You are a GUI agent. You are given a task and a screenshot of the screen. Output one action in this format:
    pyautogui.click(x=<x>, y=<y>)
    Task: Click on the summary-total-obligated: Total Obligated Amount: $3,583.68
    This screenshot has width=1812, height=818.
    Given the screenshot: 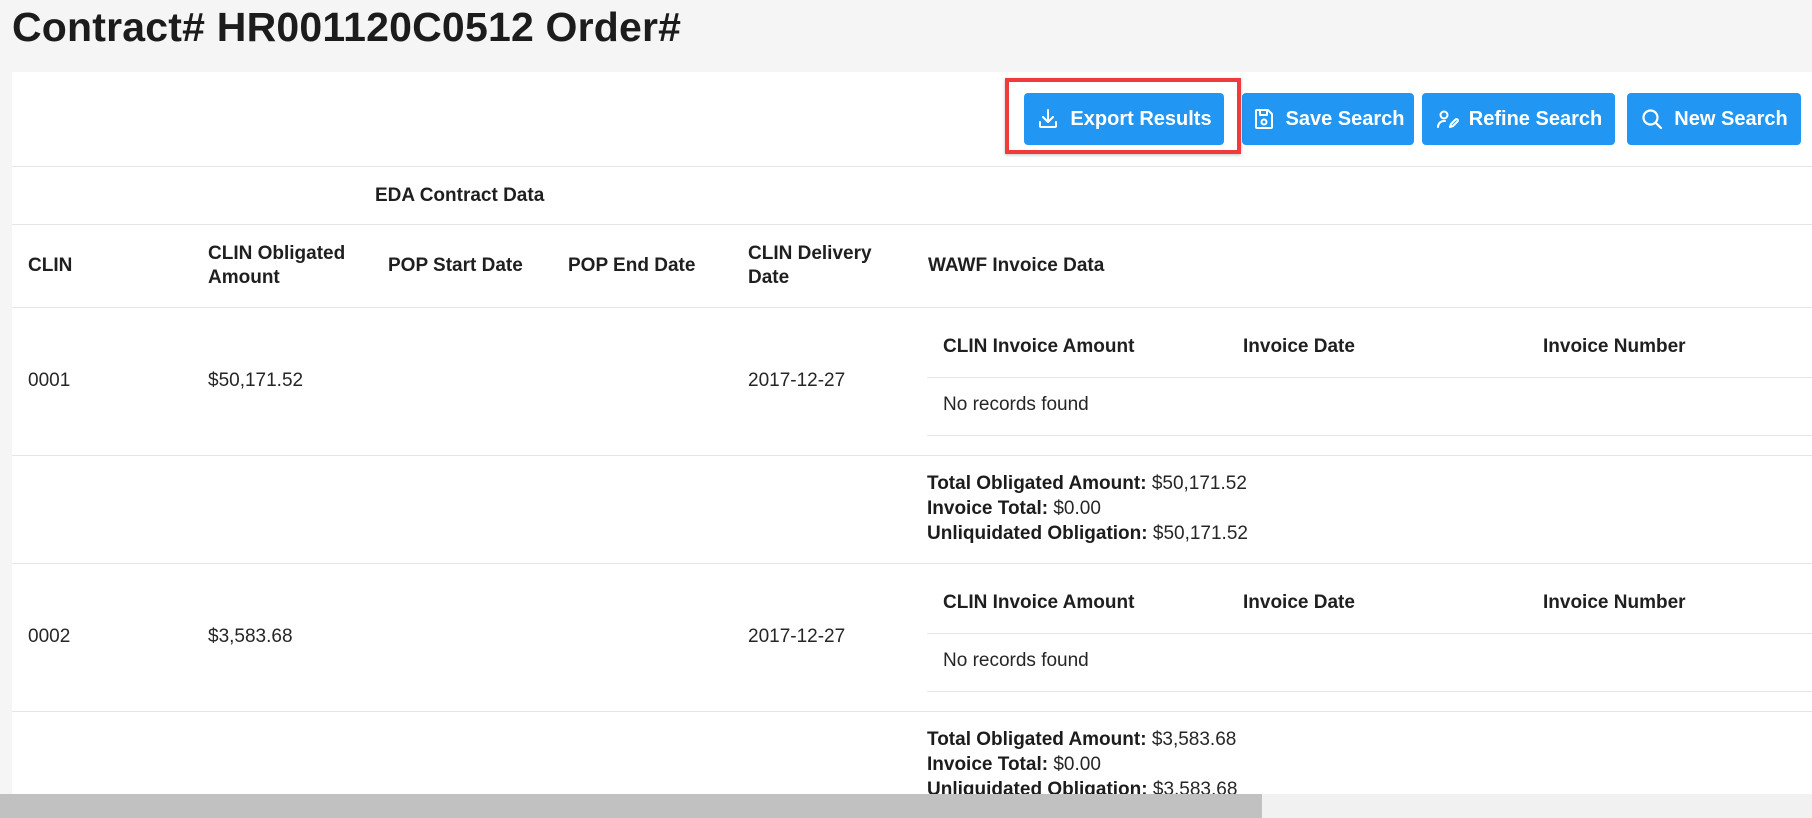 What is the action you would take?
    pyautogui.click(x=1081, y=739)
    